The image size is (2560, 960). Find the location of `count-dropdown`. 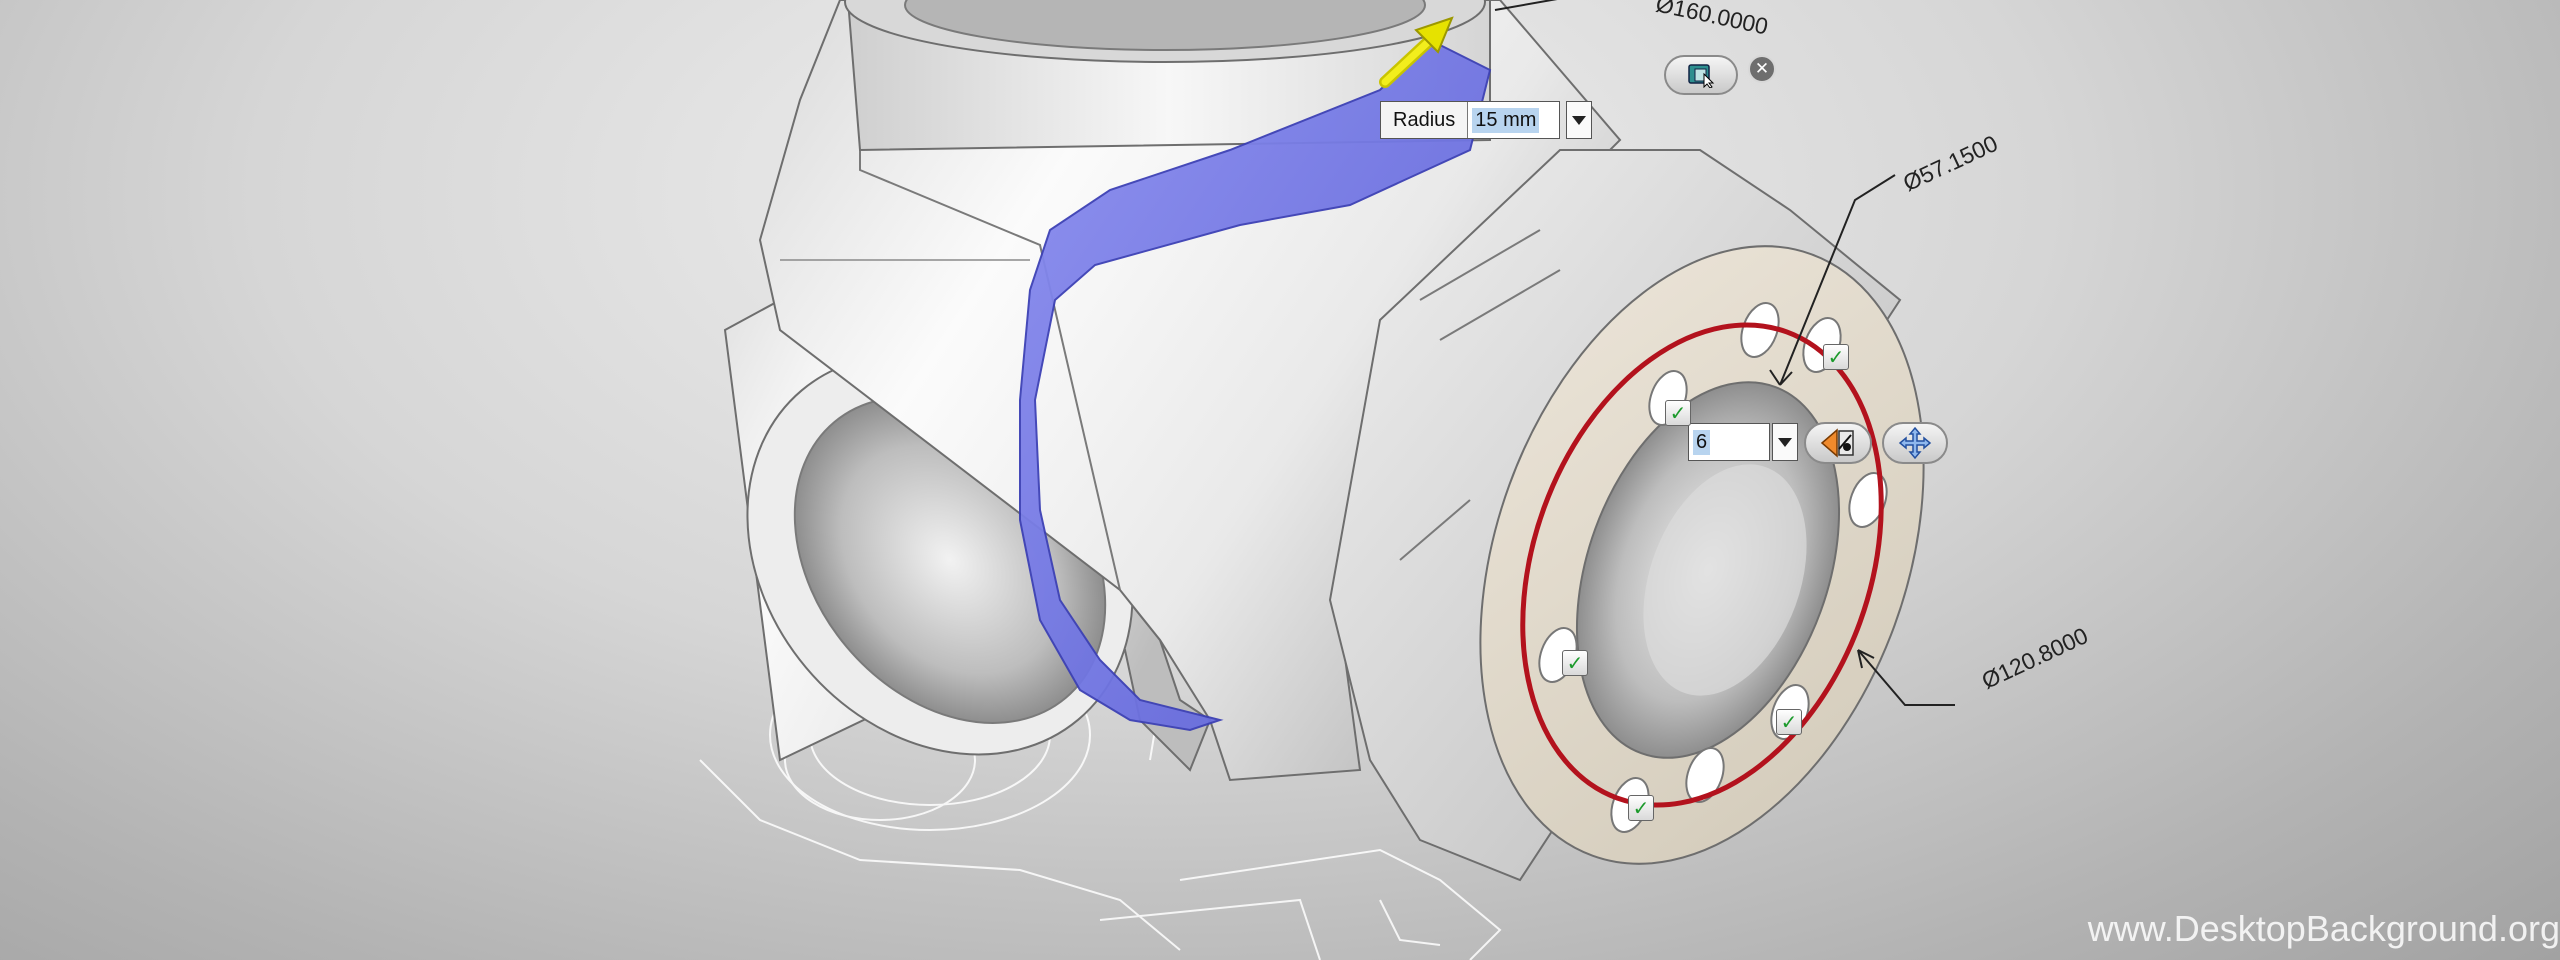

count-dropdown is located at coordinates (1785, 442).